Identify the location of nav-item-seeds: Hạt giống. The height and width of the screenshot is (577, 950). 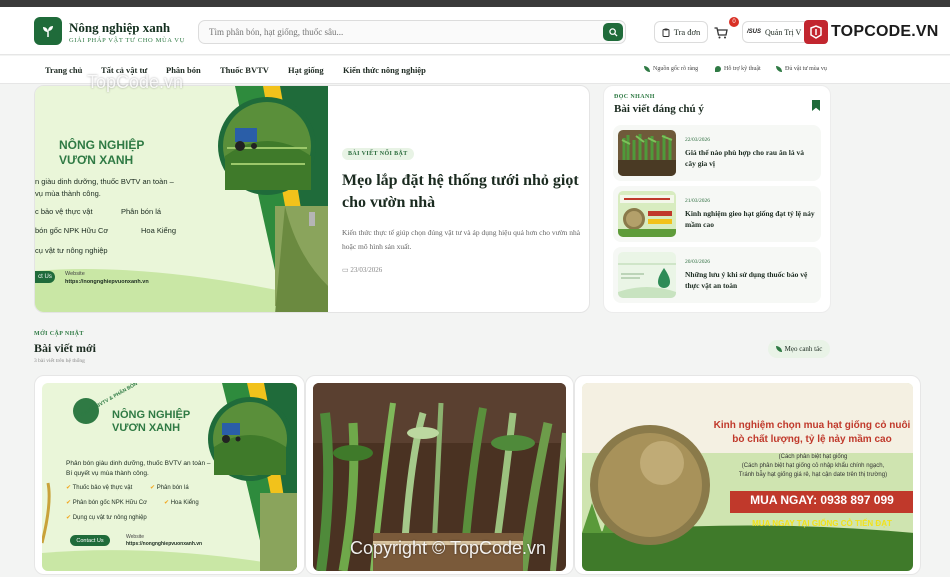
(306, 70).